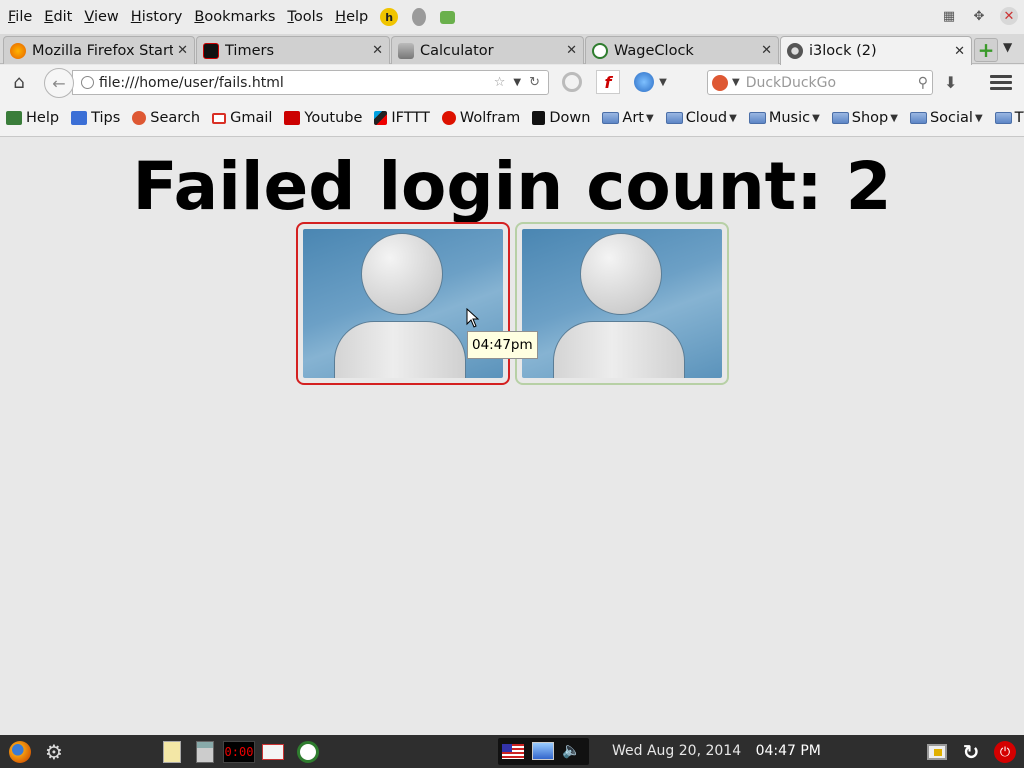 This screenshot has width=1024, height=768. What do you see at coordinates (946, 118) in the screenshot?
I see `bookmark-folder-social: Social ▼` at bounding box center [946, 118].